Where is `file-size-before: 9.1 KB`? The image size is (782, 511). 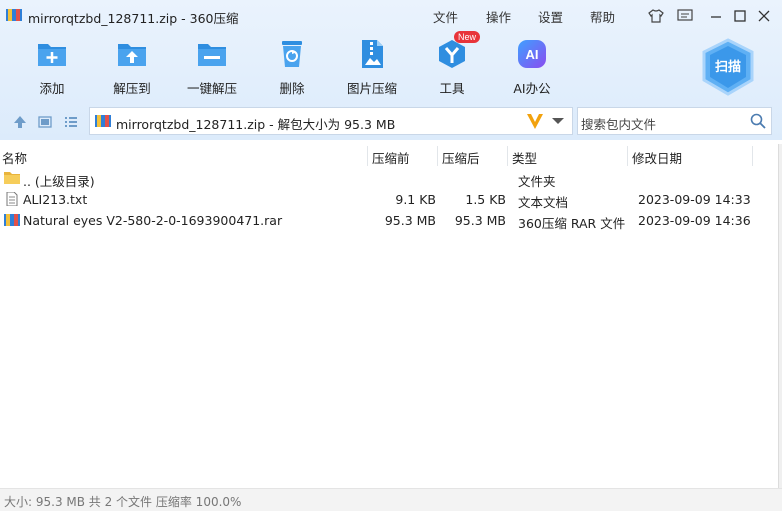
file-size-before: 9.1 KB is located at coordinates (415, 199).